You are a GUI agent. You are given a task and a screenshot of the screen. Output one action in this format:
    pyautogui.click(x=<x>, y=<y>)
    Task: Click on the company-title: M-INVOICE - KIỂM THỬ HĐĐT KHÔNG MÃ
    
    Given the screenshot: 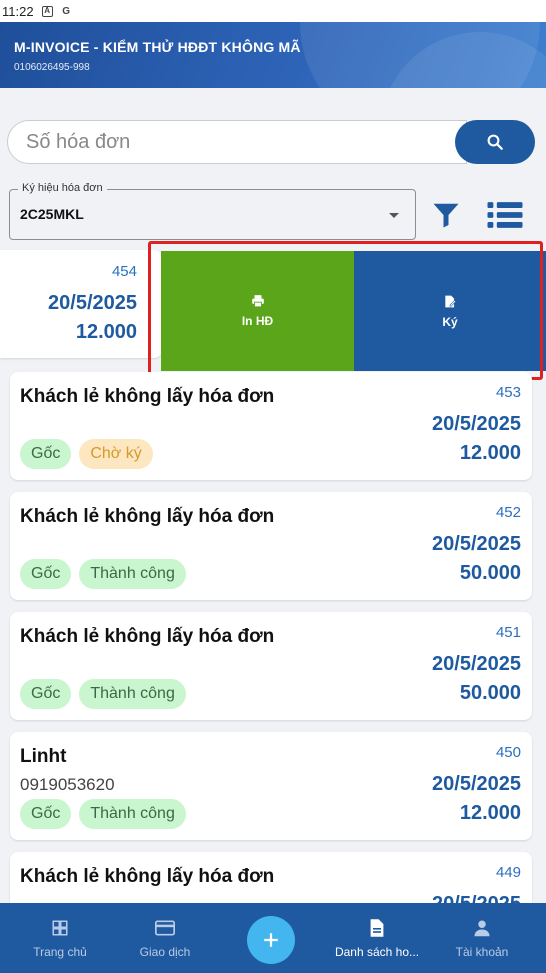 What is the action you would take?
    pyautogui.click(x=157, y=47)
    